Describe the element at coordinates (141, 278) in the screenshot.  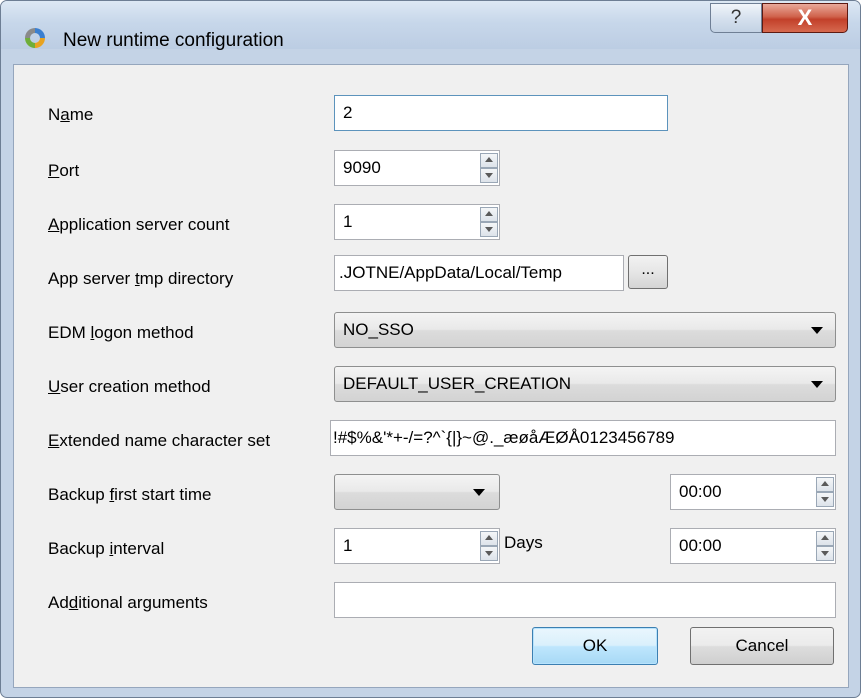
I see `tmp-directory-label: App server tmp directory` at that location.